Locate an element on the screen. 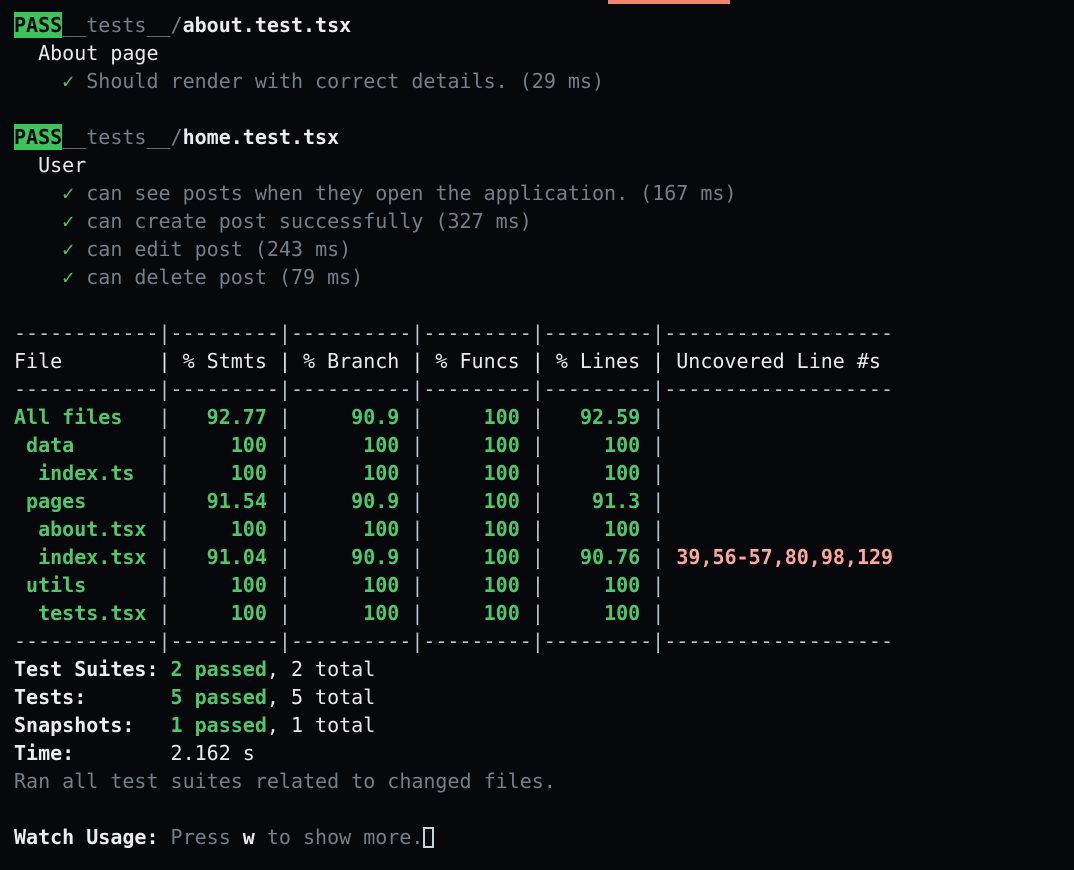 Image resolution: width=1074 pixels, height=870 pixels. test-case-name: can edit post is located at coordinates (164, 249).